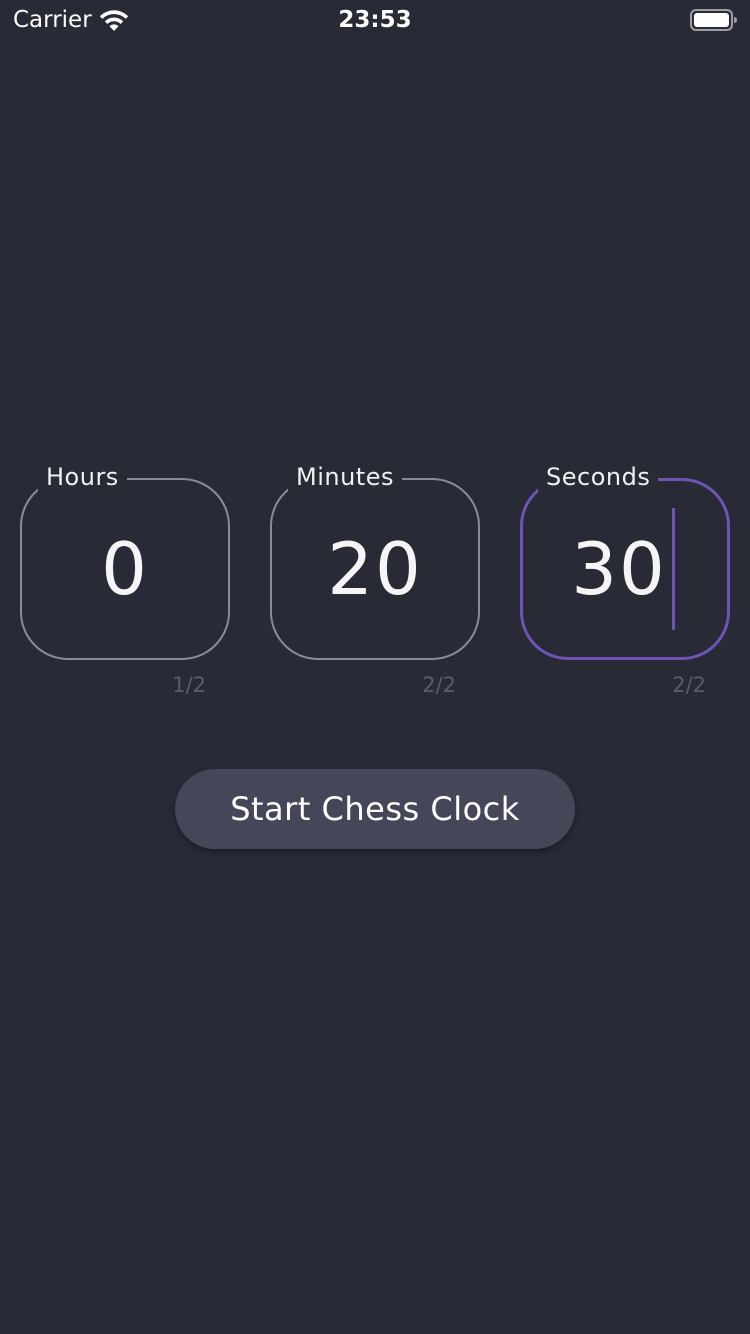  What do you see at coordinates (714, 20) in the screenshot?
I see `battery-icon` at bounding box center [714, 20].